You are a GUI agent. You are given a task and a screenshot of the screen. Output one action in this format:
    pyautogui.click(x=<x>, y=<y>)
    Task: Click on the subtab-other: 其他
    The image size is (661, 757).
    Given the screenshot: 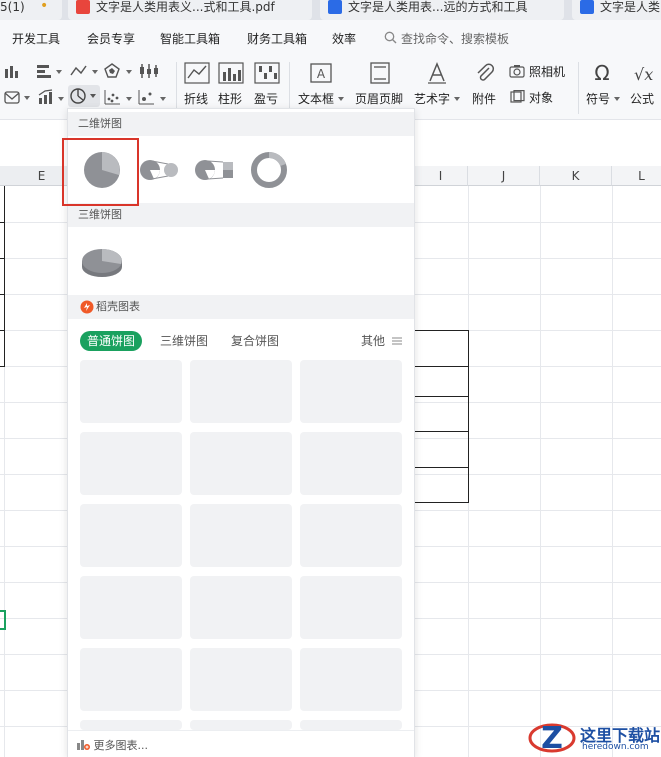 What is the action you would take?
    pyautogui.click(x=381, y=341)
    